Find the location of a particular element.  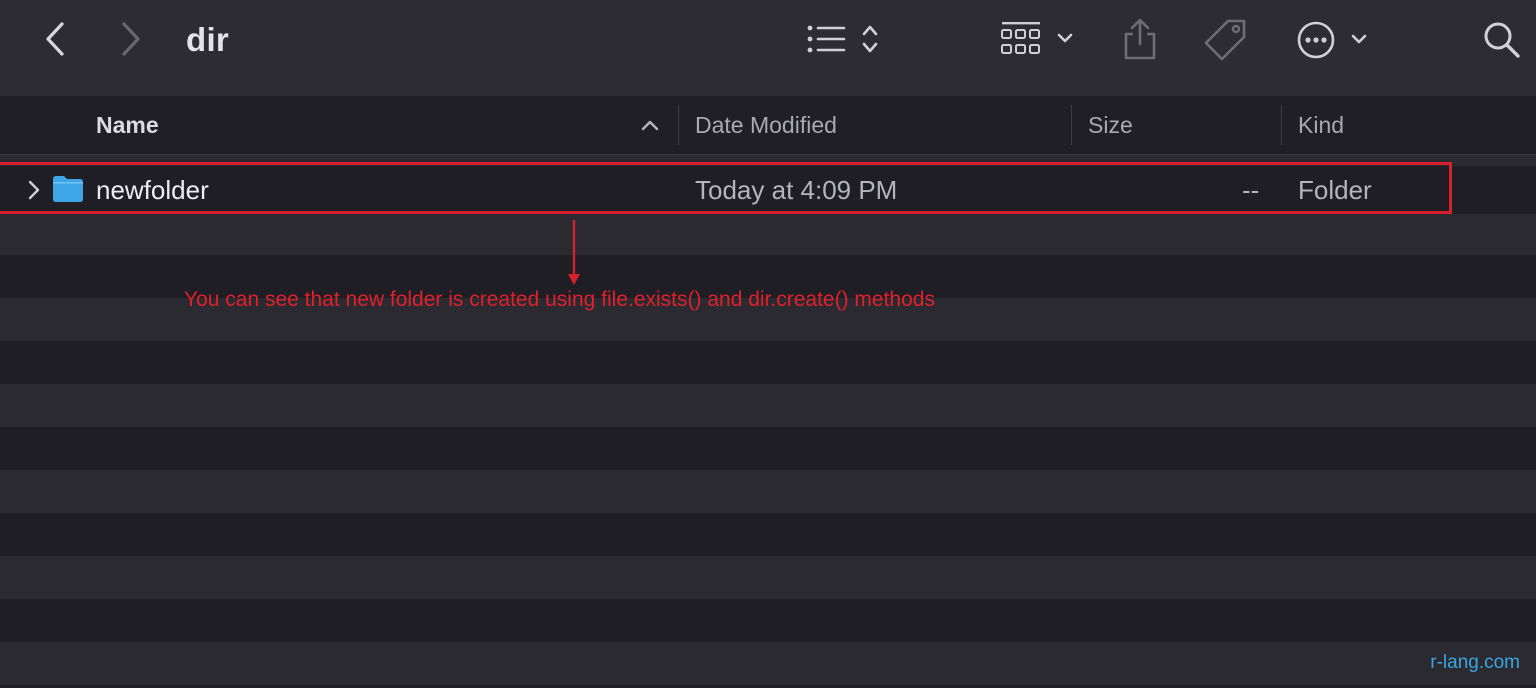

ellipsis-circle-icon is located at coordinates (1332, 40).